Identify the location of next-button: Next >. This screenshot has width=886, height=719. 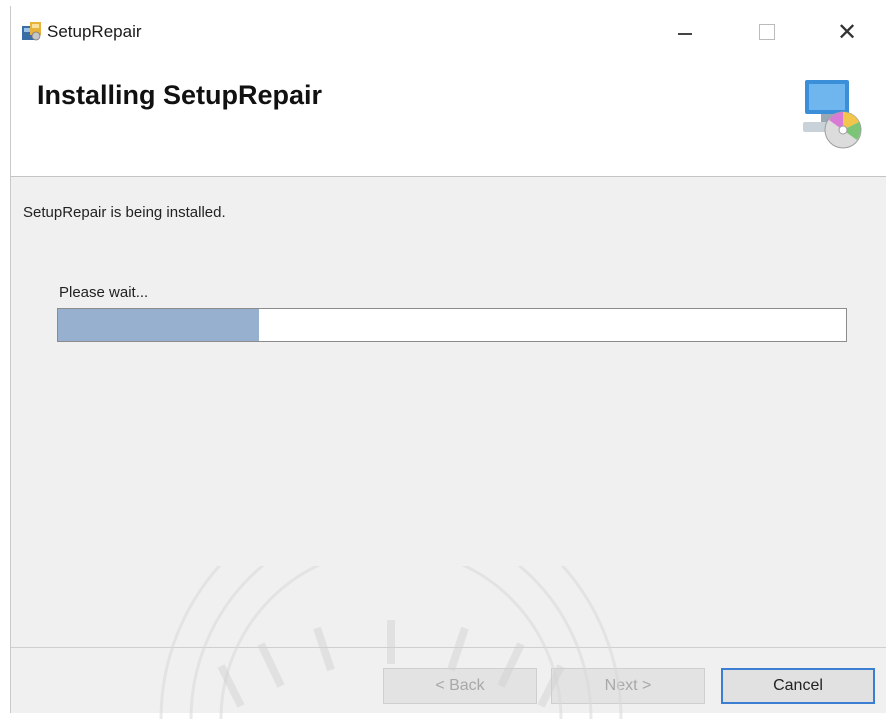
(628, 686).